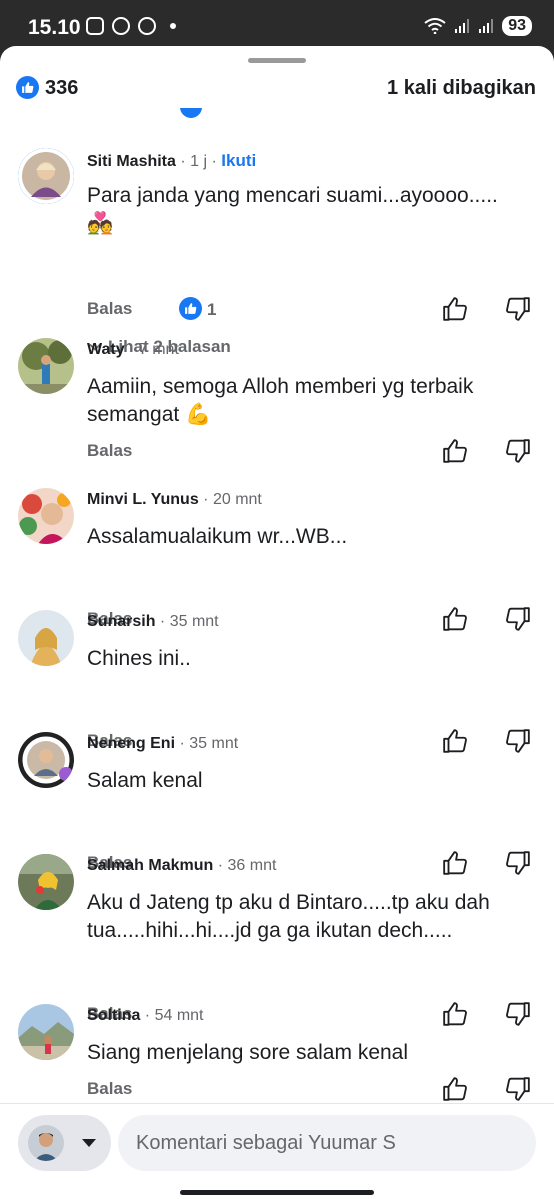 The image size is (554, 1199). Describe the element at coordinates (191, 114) in the screenshot. I see `clipped-like-badge` at that location.